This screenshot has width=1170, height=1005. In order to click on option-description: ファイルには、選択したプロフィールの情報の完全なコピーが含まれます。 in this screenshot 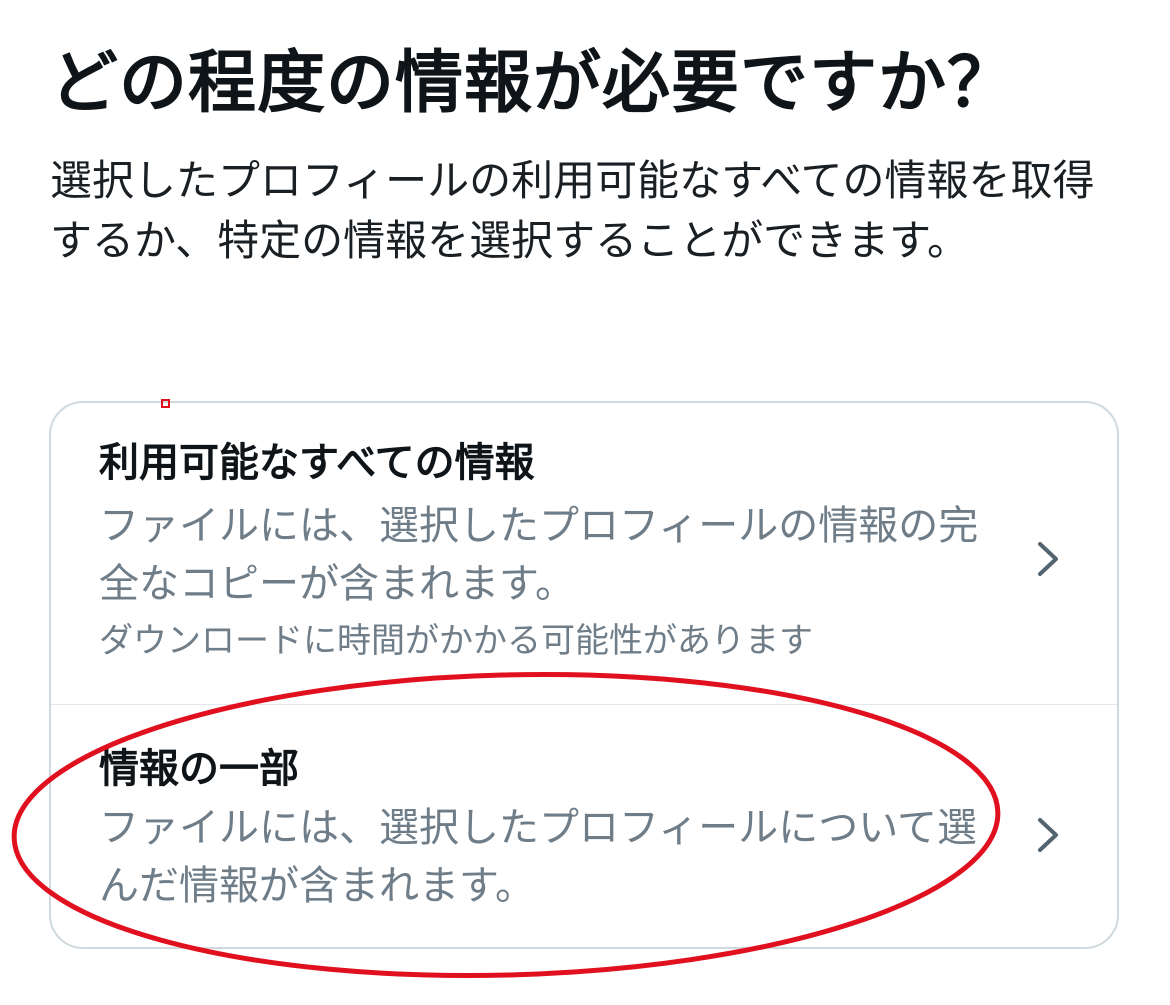, I will do `click(539, 555)`.